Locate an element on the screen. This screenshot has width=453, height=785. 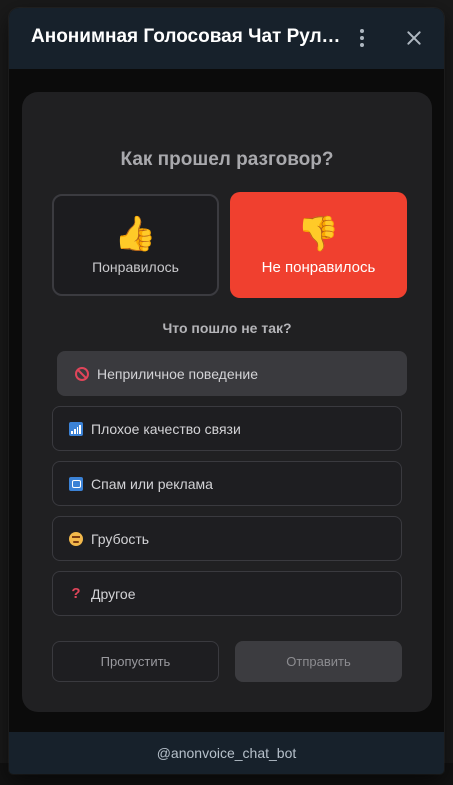
reason-label: Неприличное поведение is located at coordinates (177, 373).